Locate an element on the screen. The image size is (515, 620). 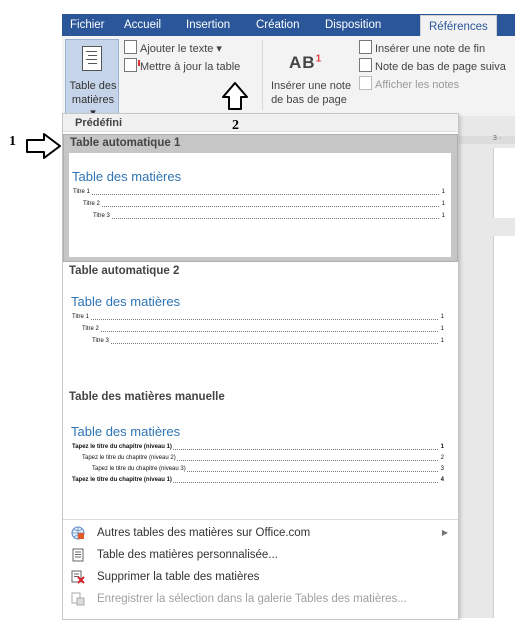
gallery-item-title: Table automatique 2 is located at coordinates (124, 271).